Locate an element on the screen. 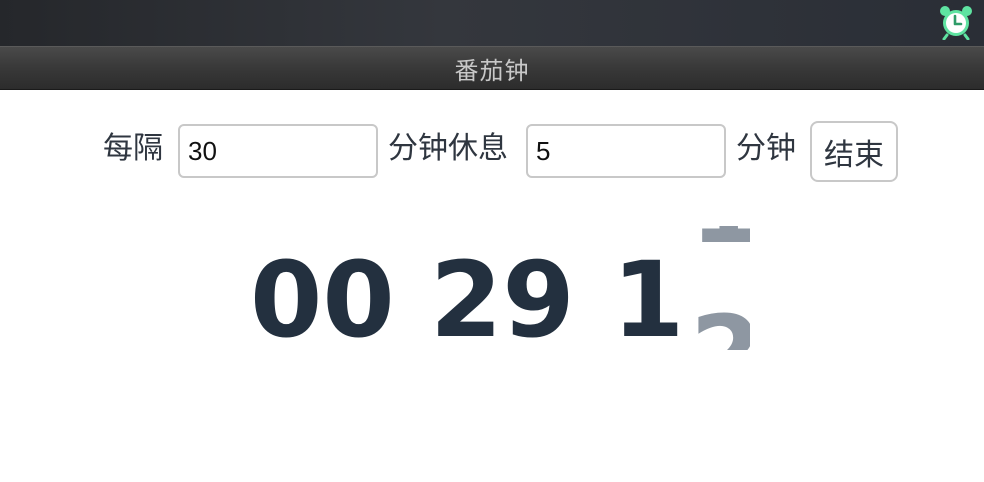  timer-seconds-ones-flip: 1 2 is located at coordinates (720, 288).